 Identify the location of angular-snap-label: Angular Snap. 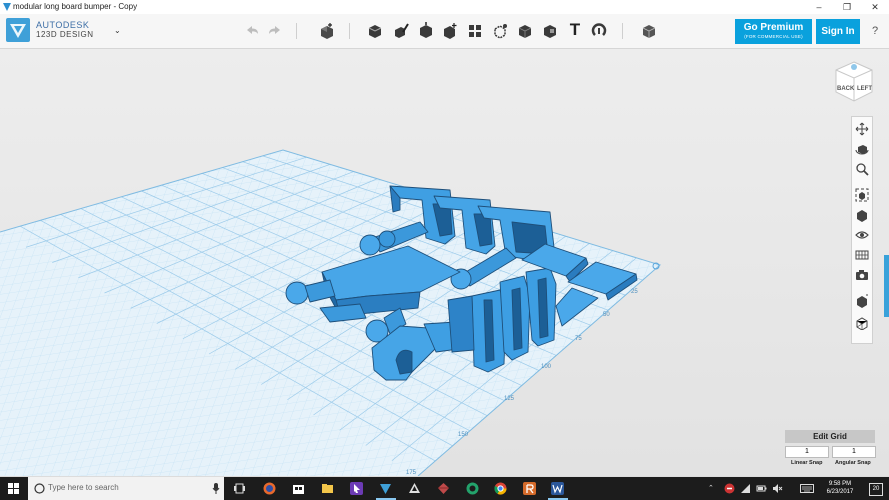
(853, 463).